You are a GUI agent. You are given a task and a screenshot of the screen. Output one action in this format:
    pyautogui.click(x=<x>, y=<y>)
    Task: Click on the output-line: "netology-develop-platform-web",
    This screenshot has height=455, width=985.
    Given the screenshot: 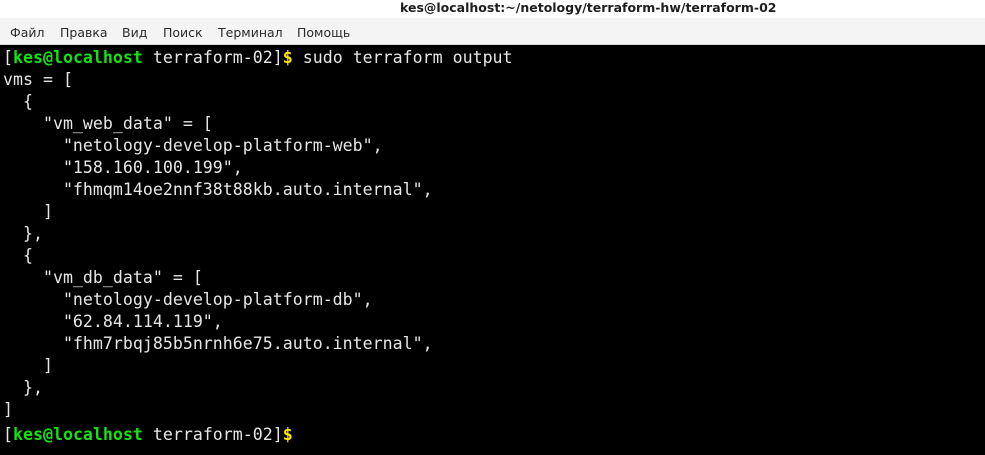 What is the action you would take?
    pyautogui.click(x=193, y=145)
    